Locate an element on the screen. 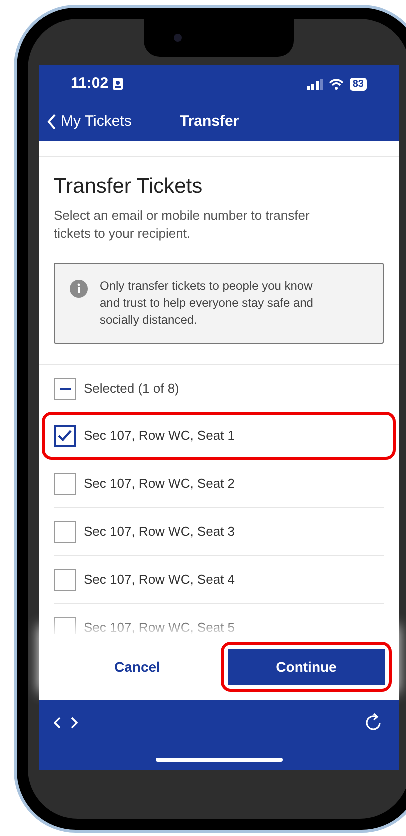  id-card-icon is located at coordinates (117, 84).